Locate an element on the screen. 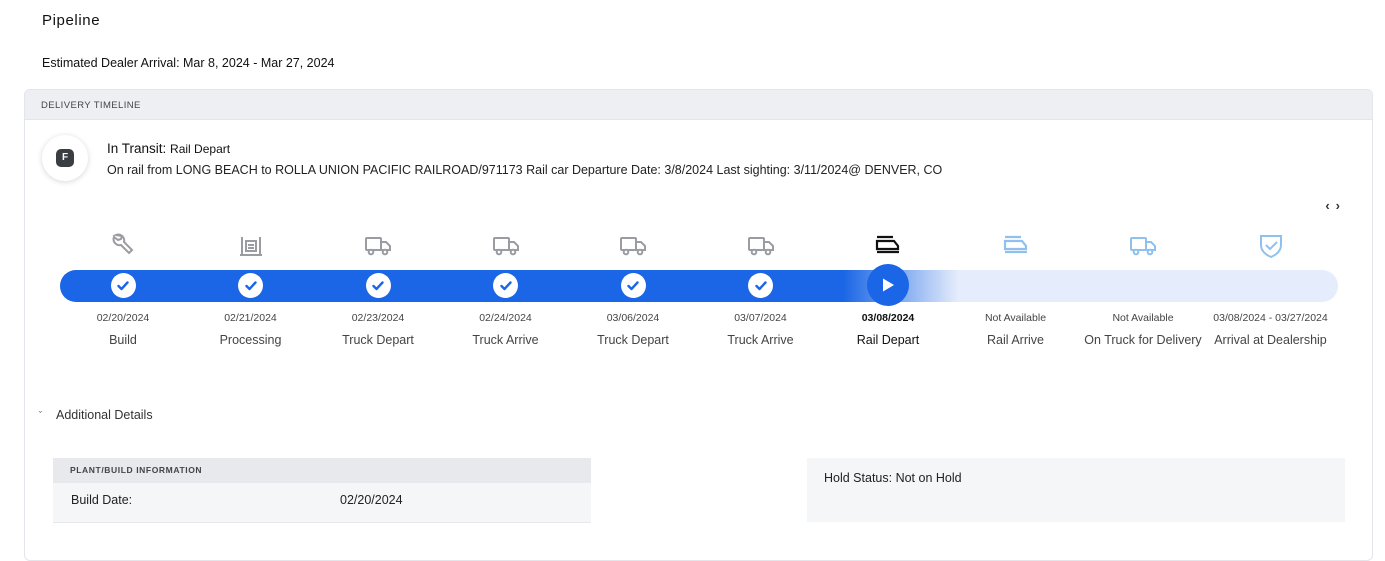  timeline-nav: ‹› is located at coordinates (1335, 205).